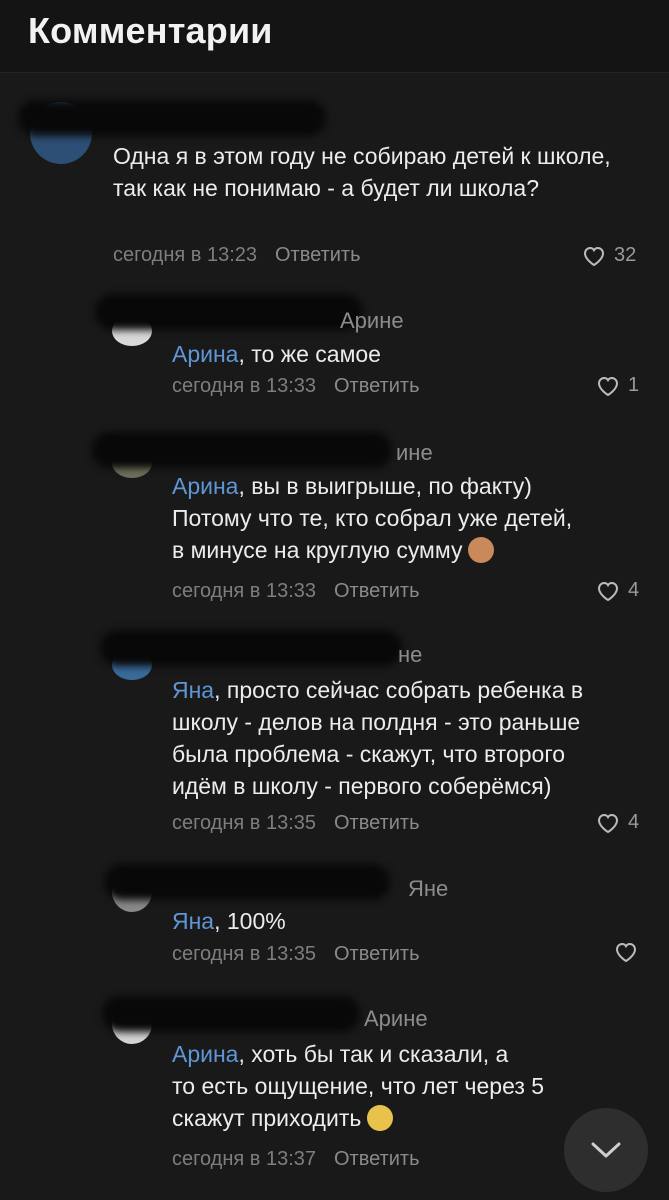  Describe the element at coordinates (634, 385) in the screenshot. I see `like-count: 1` at that location.